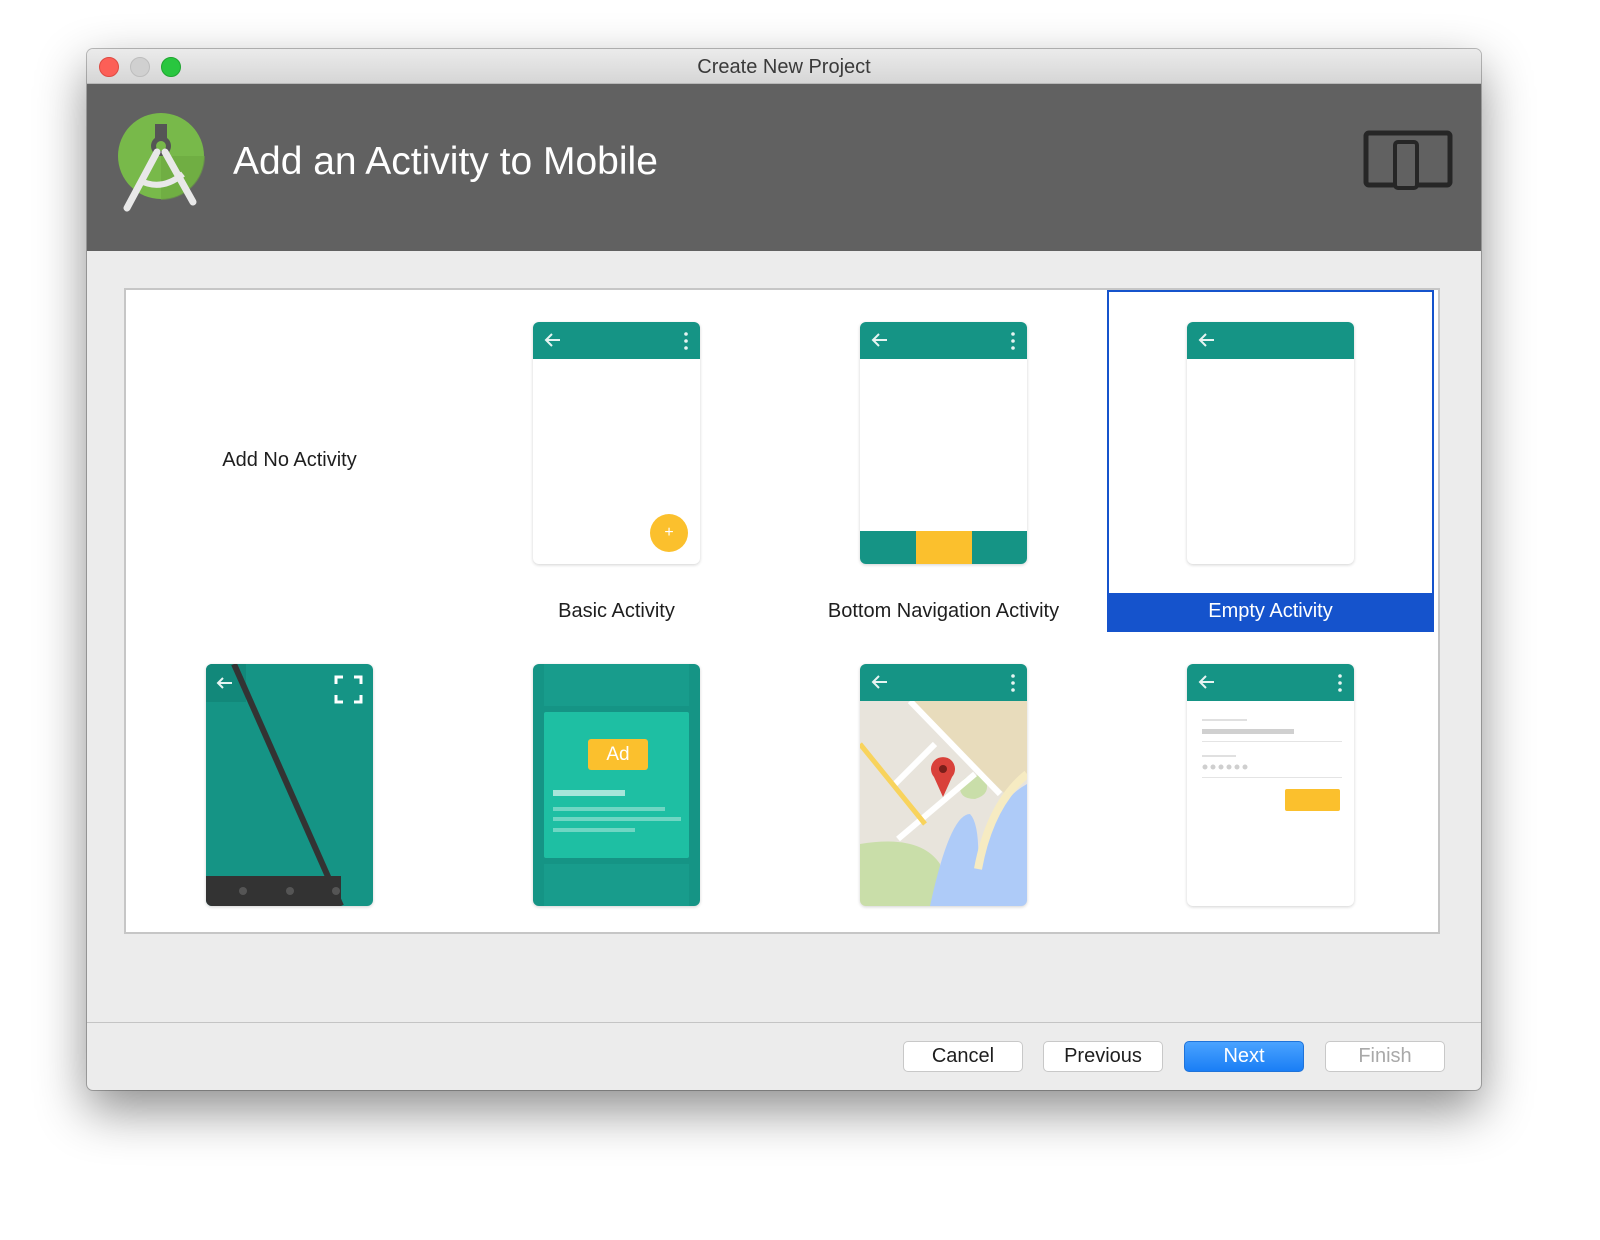  I want to click on title-bar: Create New Project, so click(784, 66).